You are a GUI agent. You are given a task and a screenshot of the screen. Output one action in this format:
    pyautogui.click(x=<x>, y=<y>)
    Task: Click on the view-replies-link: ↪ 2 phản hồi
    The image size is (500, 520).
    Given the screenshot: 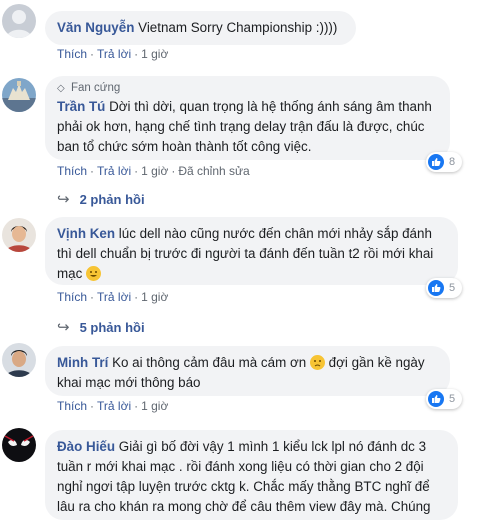 What is the action you would take?
    pyautogui.click(x=101, y=199)
    